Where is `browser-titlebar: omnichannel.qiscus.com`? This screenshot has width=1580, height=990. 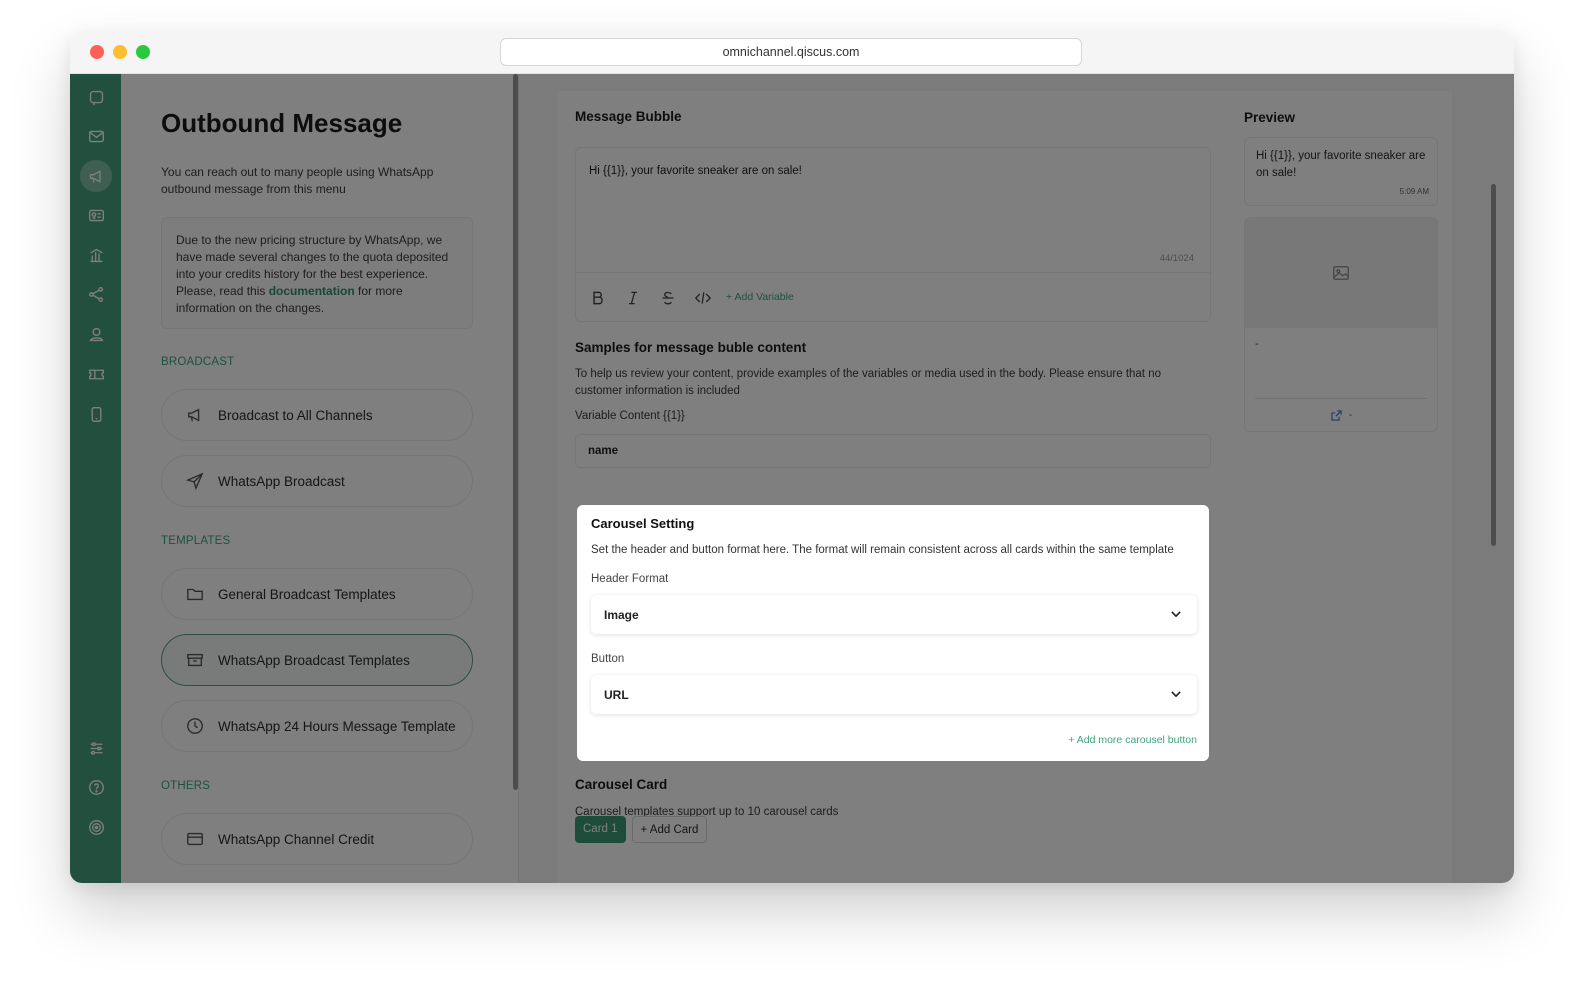
browser-titlebar: omnichannel.qiscus.com is located at coordinates (792, 52).